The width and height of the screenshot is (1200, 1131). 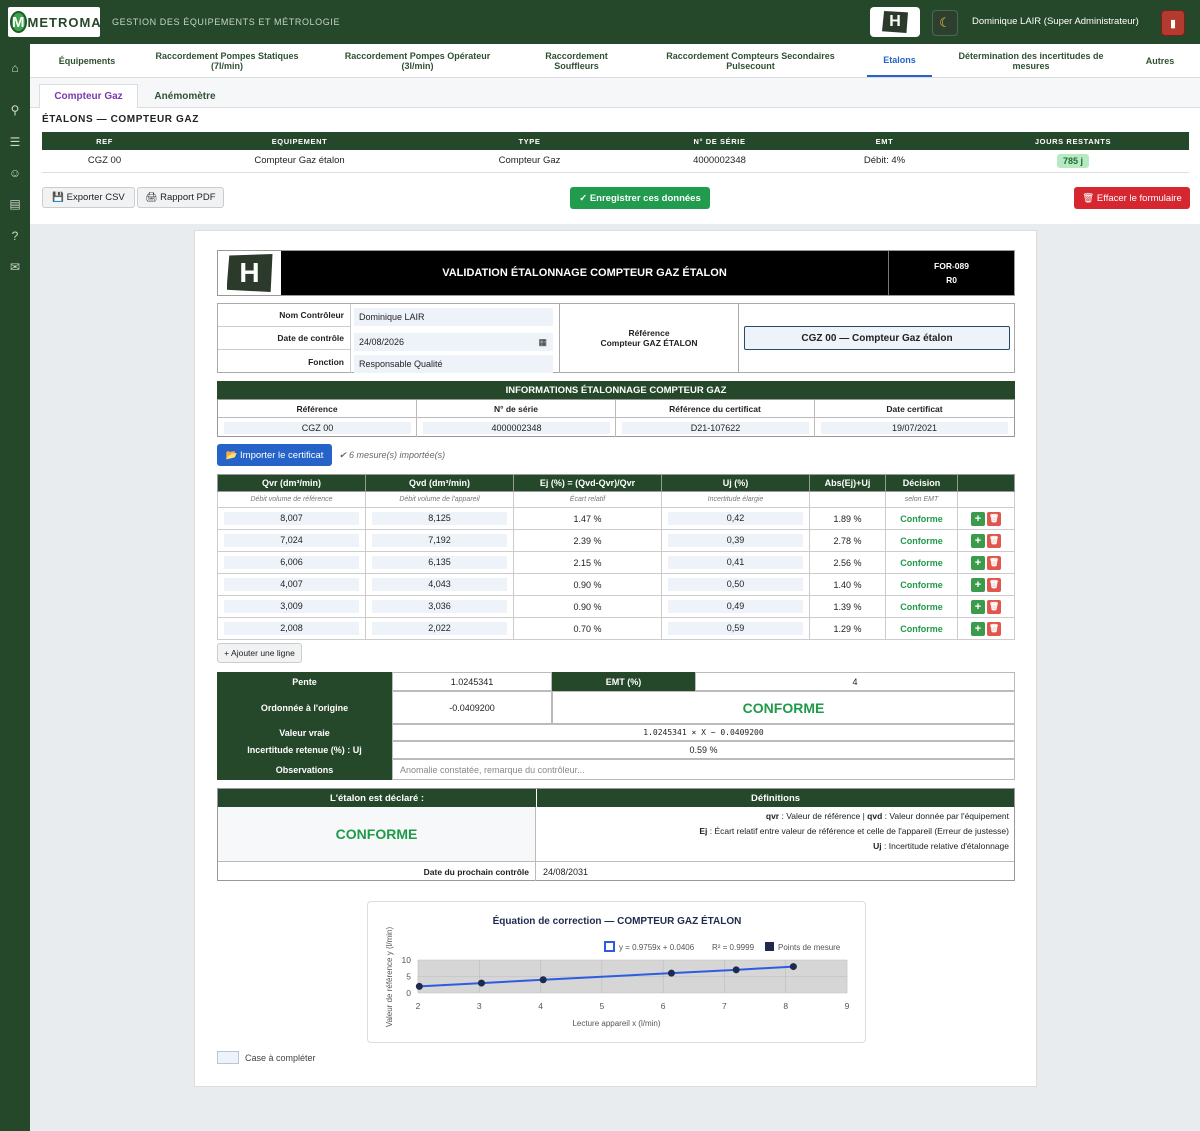 I want to click on user-icon: ☺, so click(x=15, y=173).